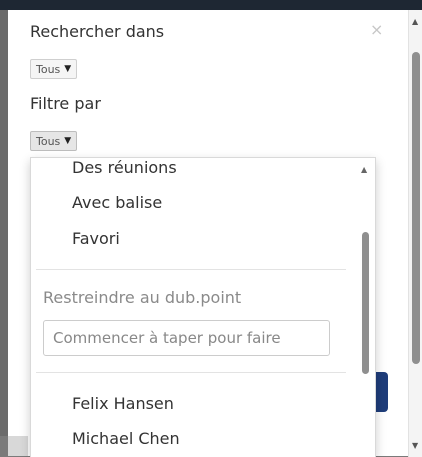  What do you see at coordinates (123, 403) in the screenshot?
I see `dropdown-item-person: Felix Hansen` at bounding box center [123, 403].